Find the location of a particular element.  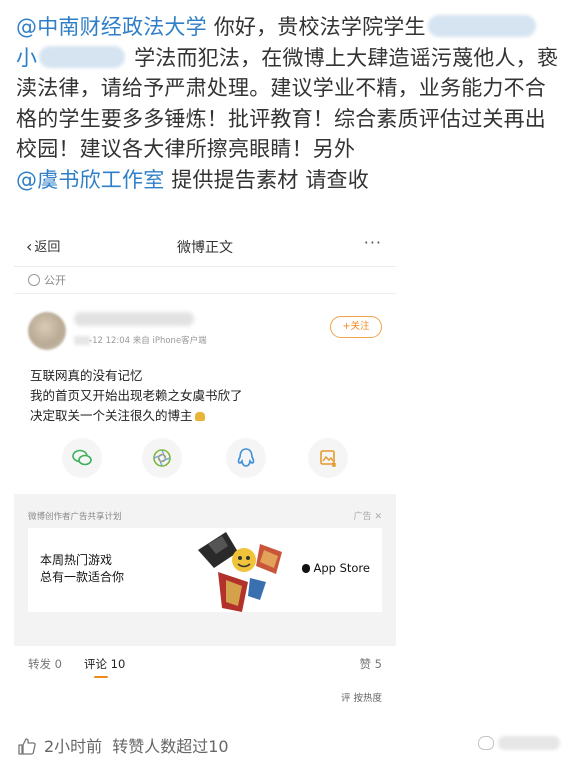

nav-title: 微博正文 is located at coordinates (205, 248).